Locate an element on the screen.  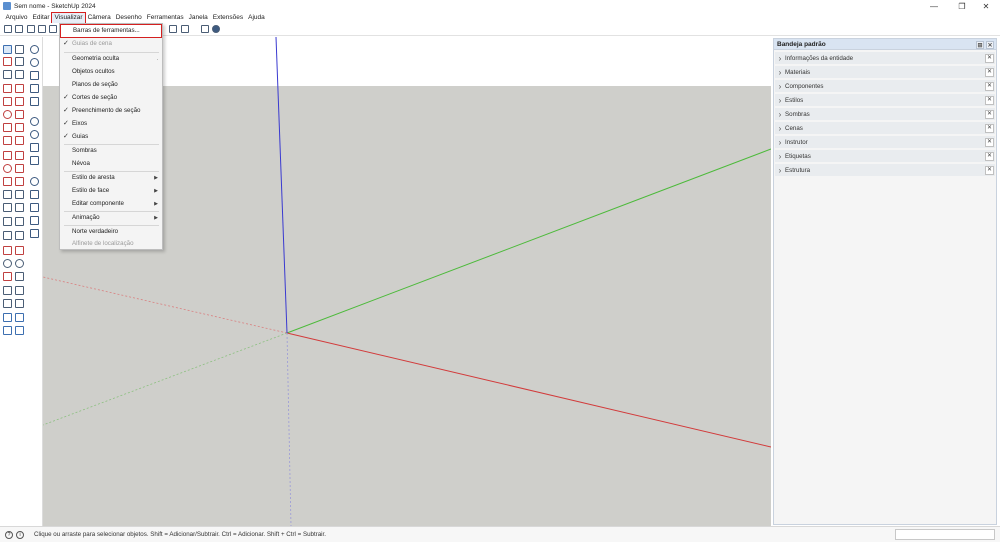
tray-close-icon: ✕ is located at coordinates (990, 44).